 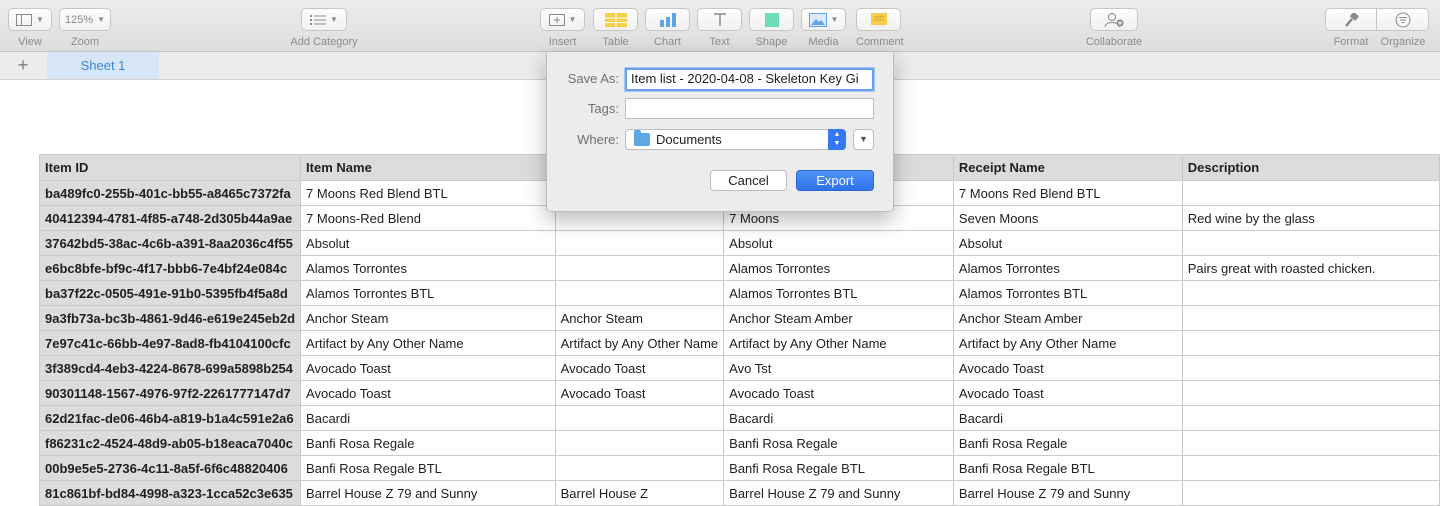 I want to click on insert-button: ▼, so click(x=562, y=19).